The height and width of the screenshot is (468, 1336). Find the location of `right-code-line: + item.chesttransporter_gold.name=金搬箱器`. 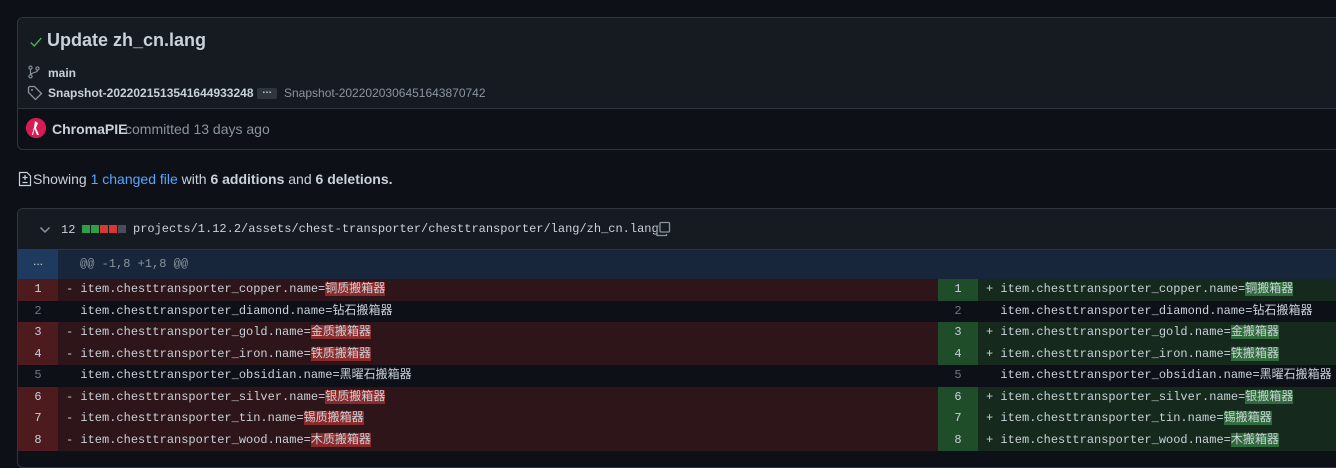

right-code-line: + item.chesttransporter_gold.name=金搬箱器 is located at coordinates (1157, 333).